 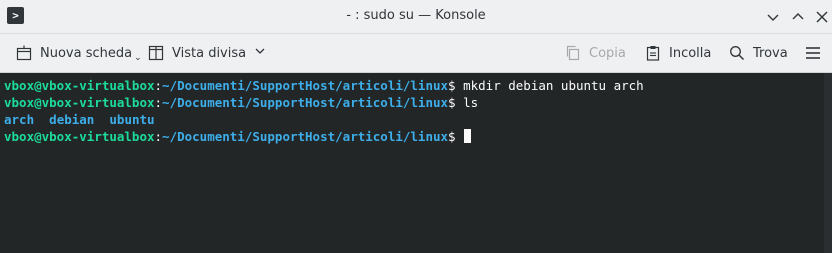 I want to click on copy-icon, so click(x=573, y=53).